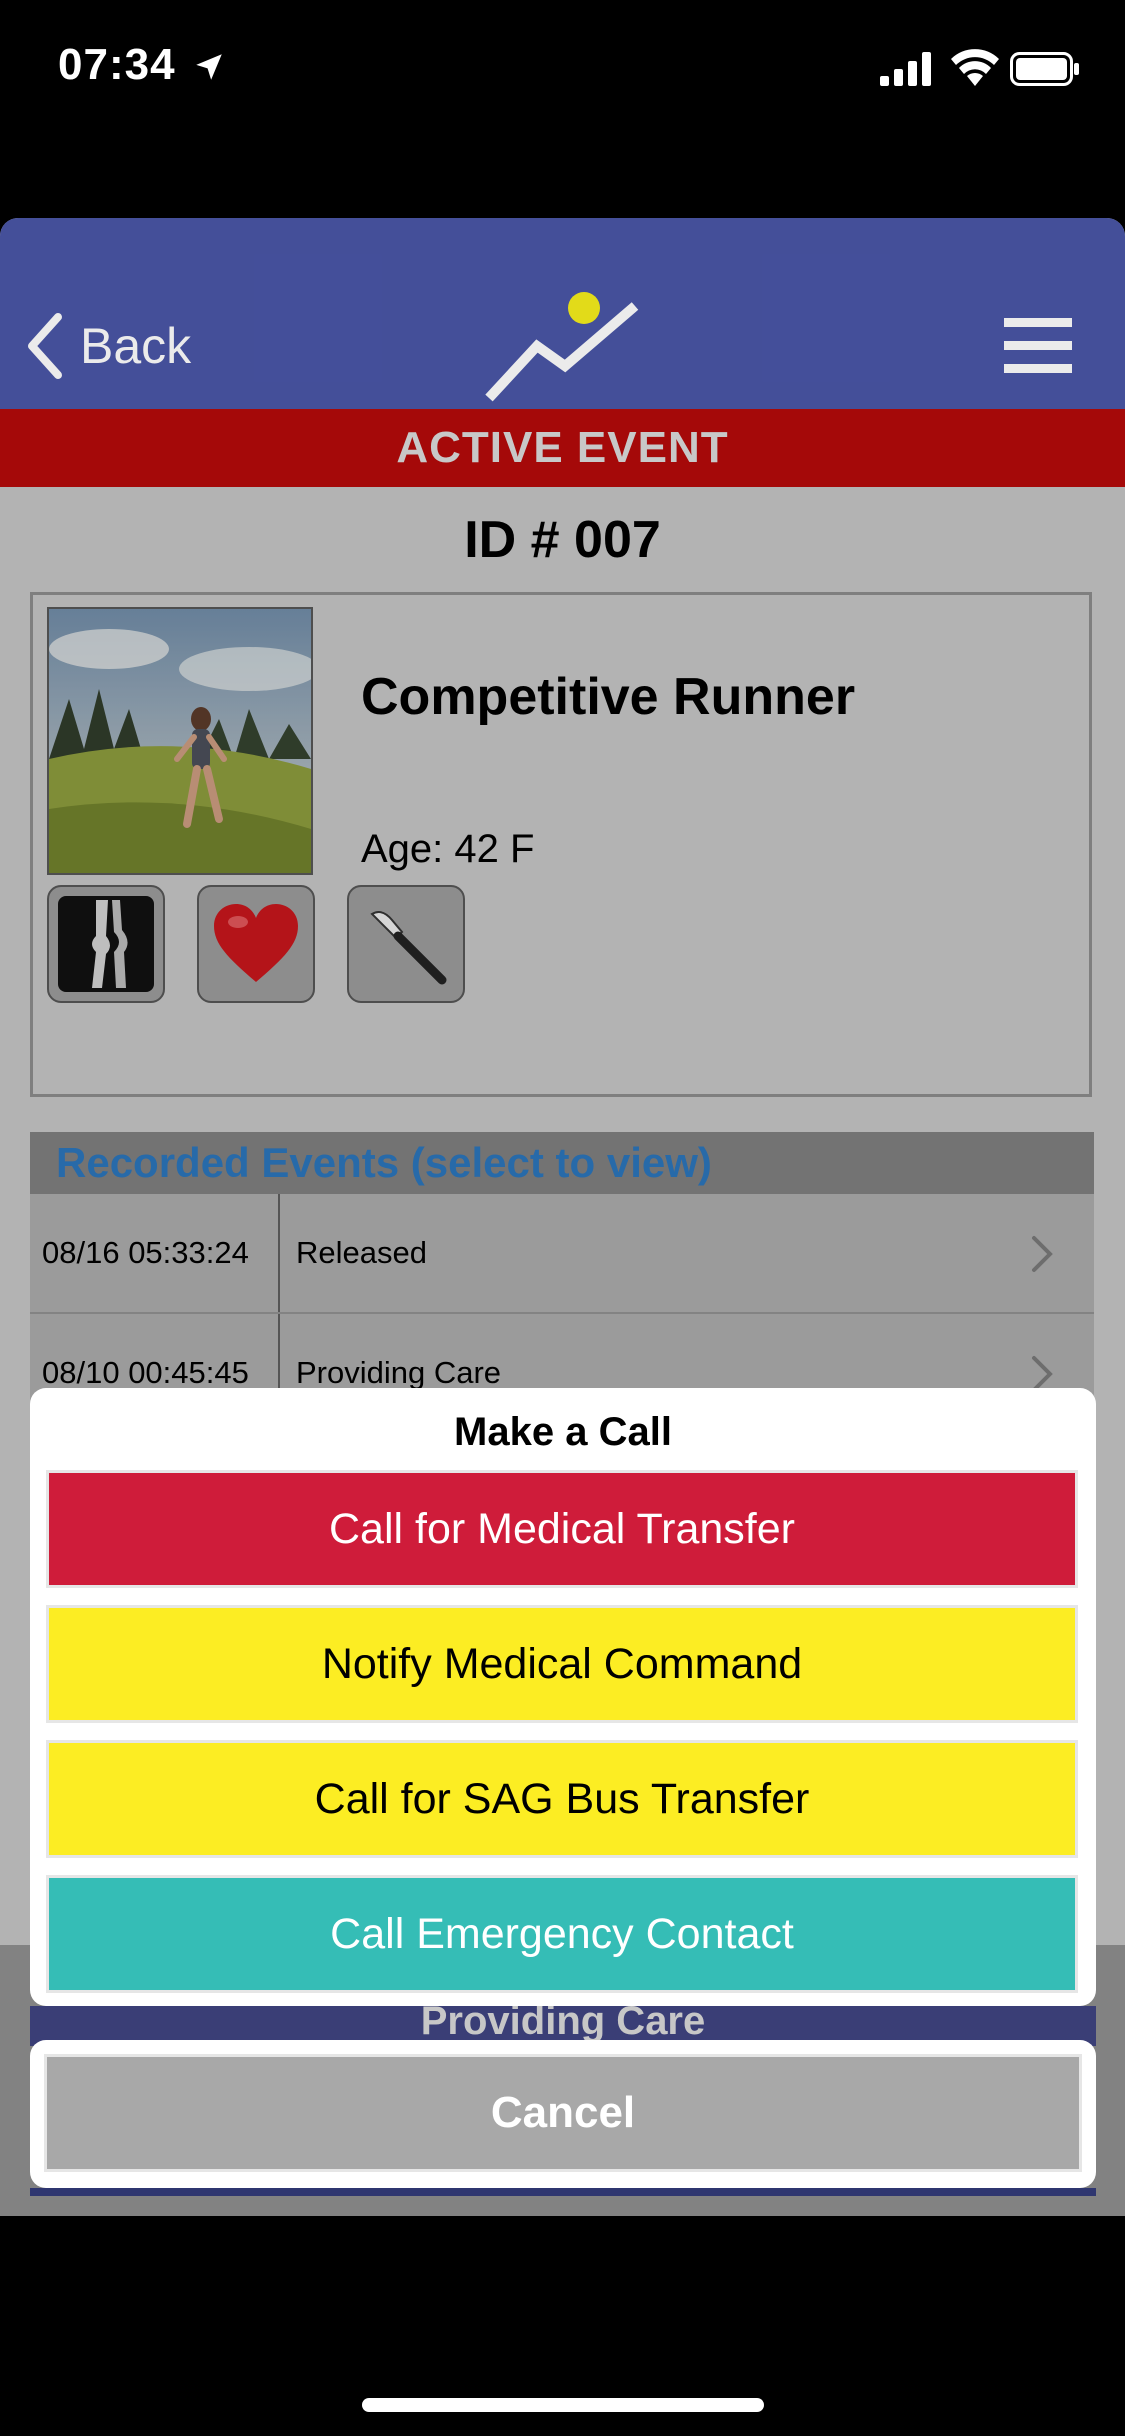 Image resolution: width=1125 pixels, height=2436 pixels. What do you see at coordinates (1044, 69) in the screenshot?
I see `battery-icon` at bounding box center [1044, 69].